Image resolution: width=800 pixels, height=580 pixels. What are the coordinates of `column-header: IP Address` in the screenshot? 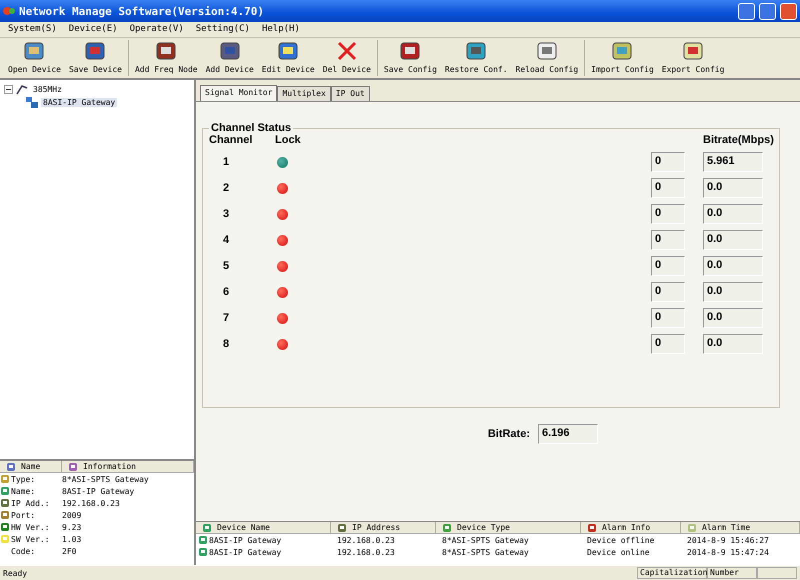 It's located at (383, 527).